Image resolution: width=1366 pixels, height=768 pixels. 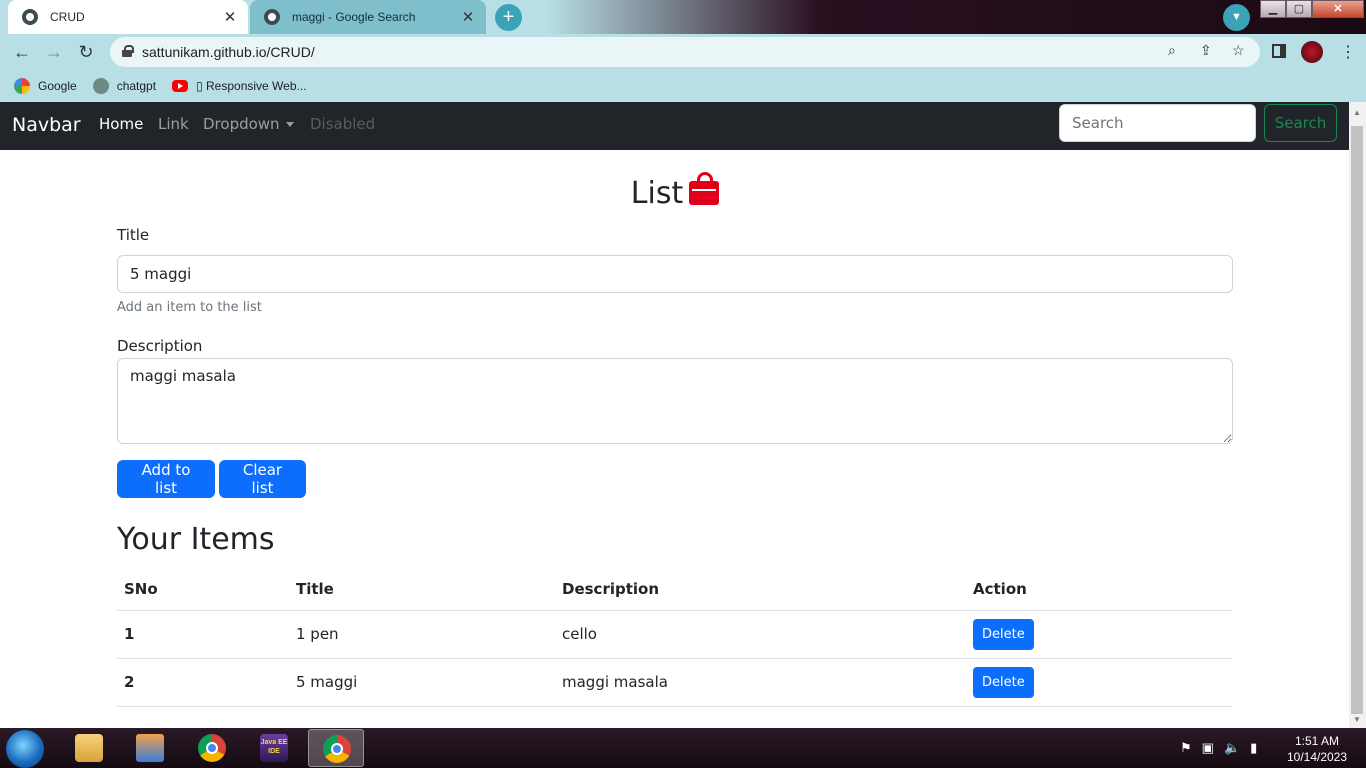 What do you see at coordinates (180, 86) in the screenshot?
I see `youtube-icon` at bounding box center [180, 86].